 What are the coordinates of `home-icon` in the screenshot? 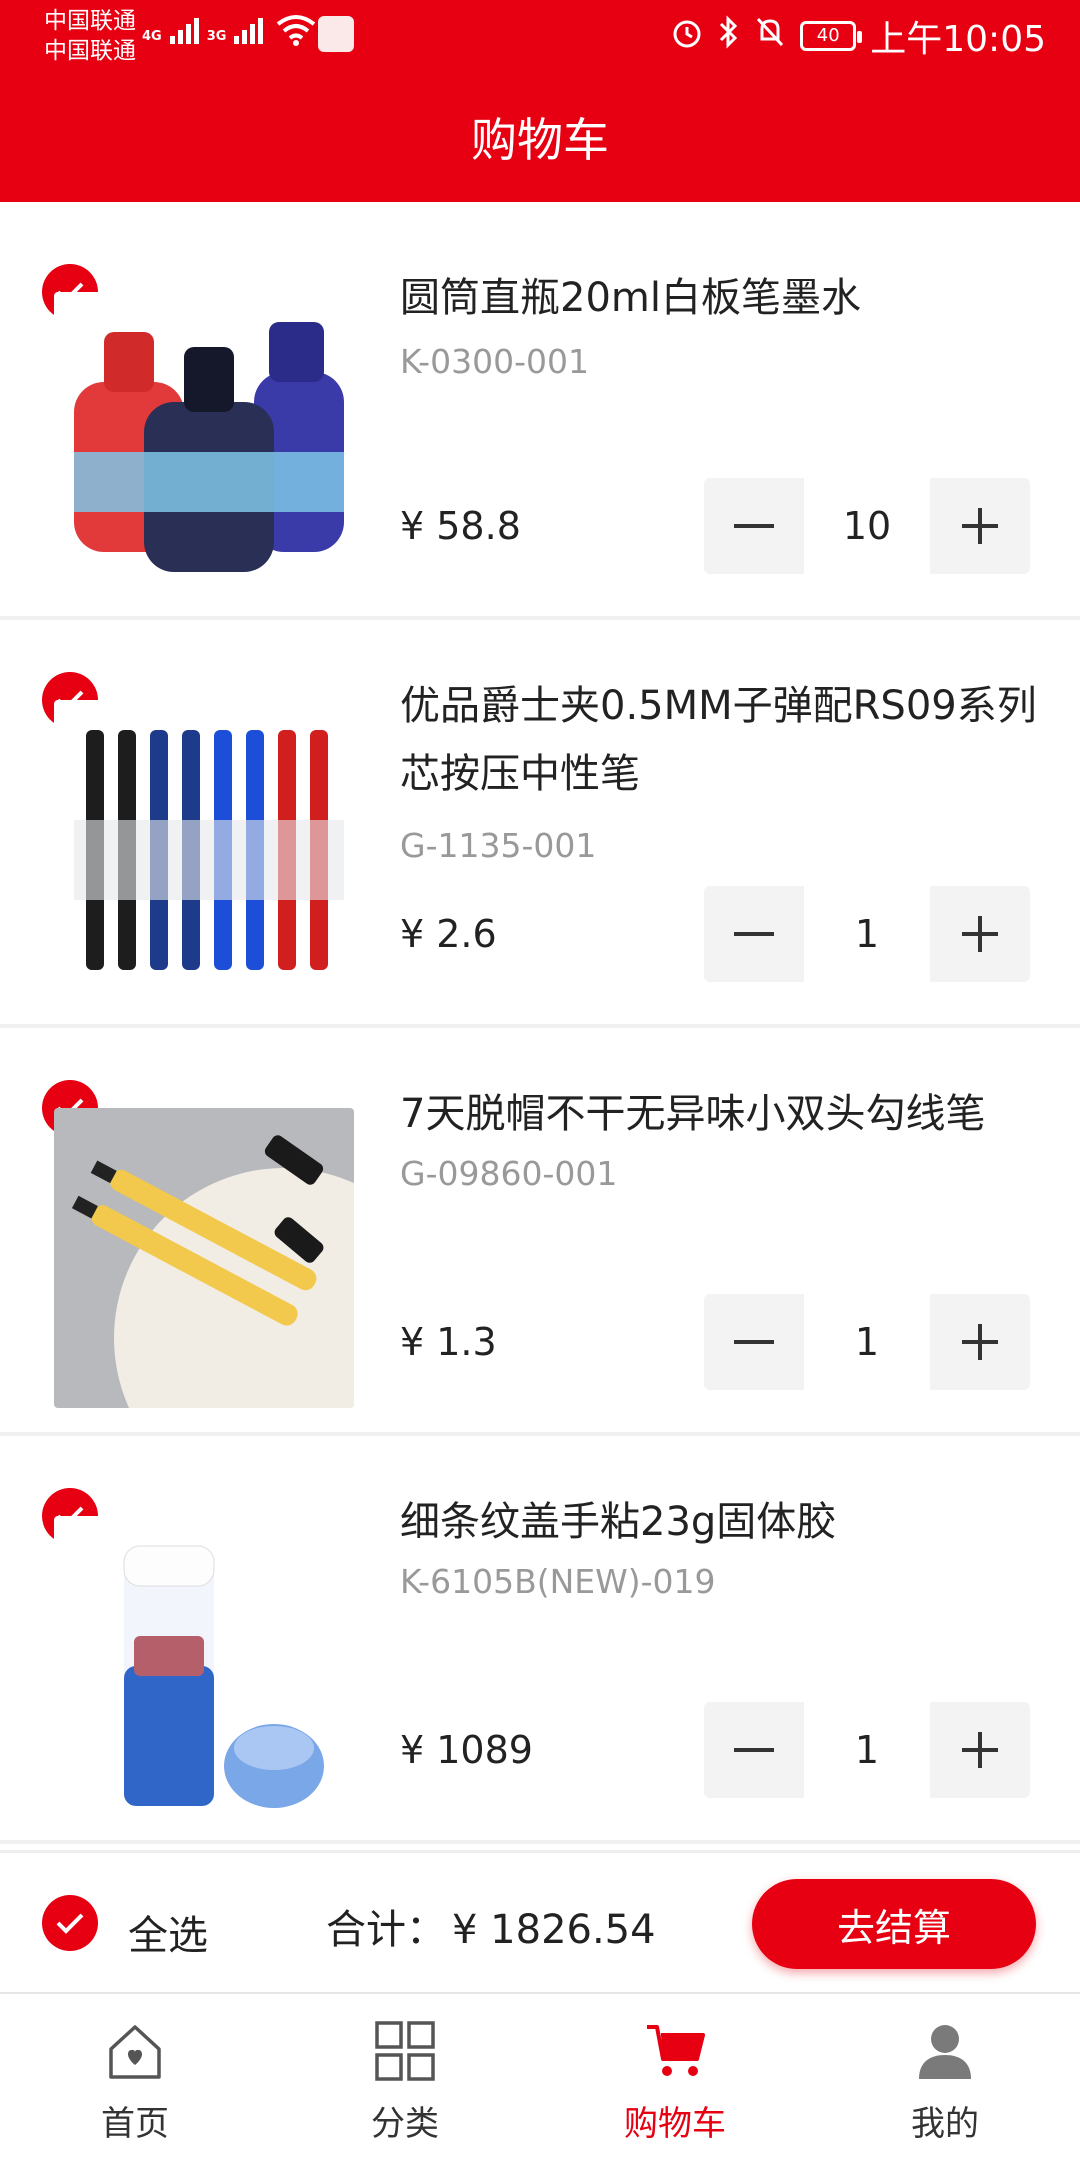 It's located at (135, 2051).